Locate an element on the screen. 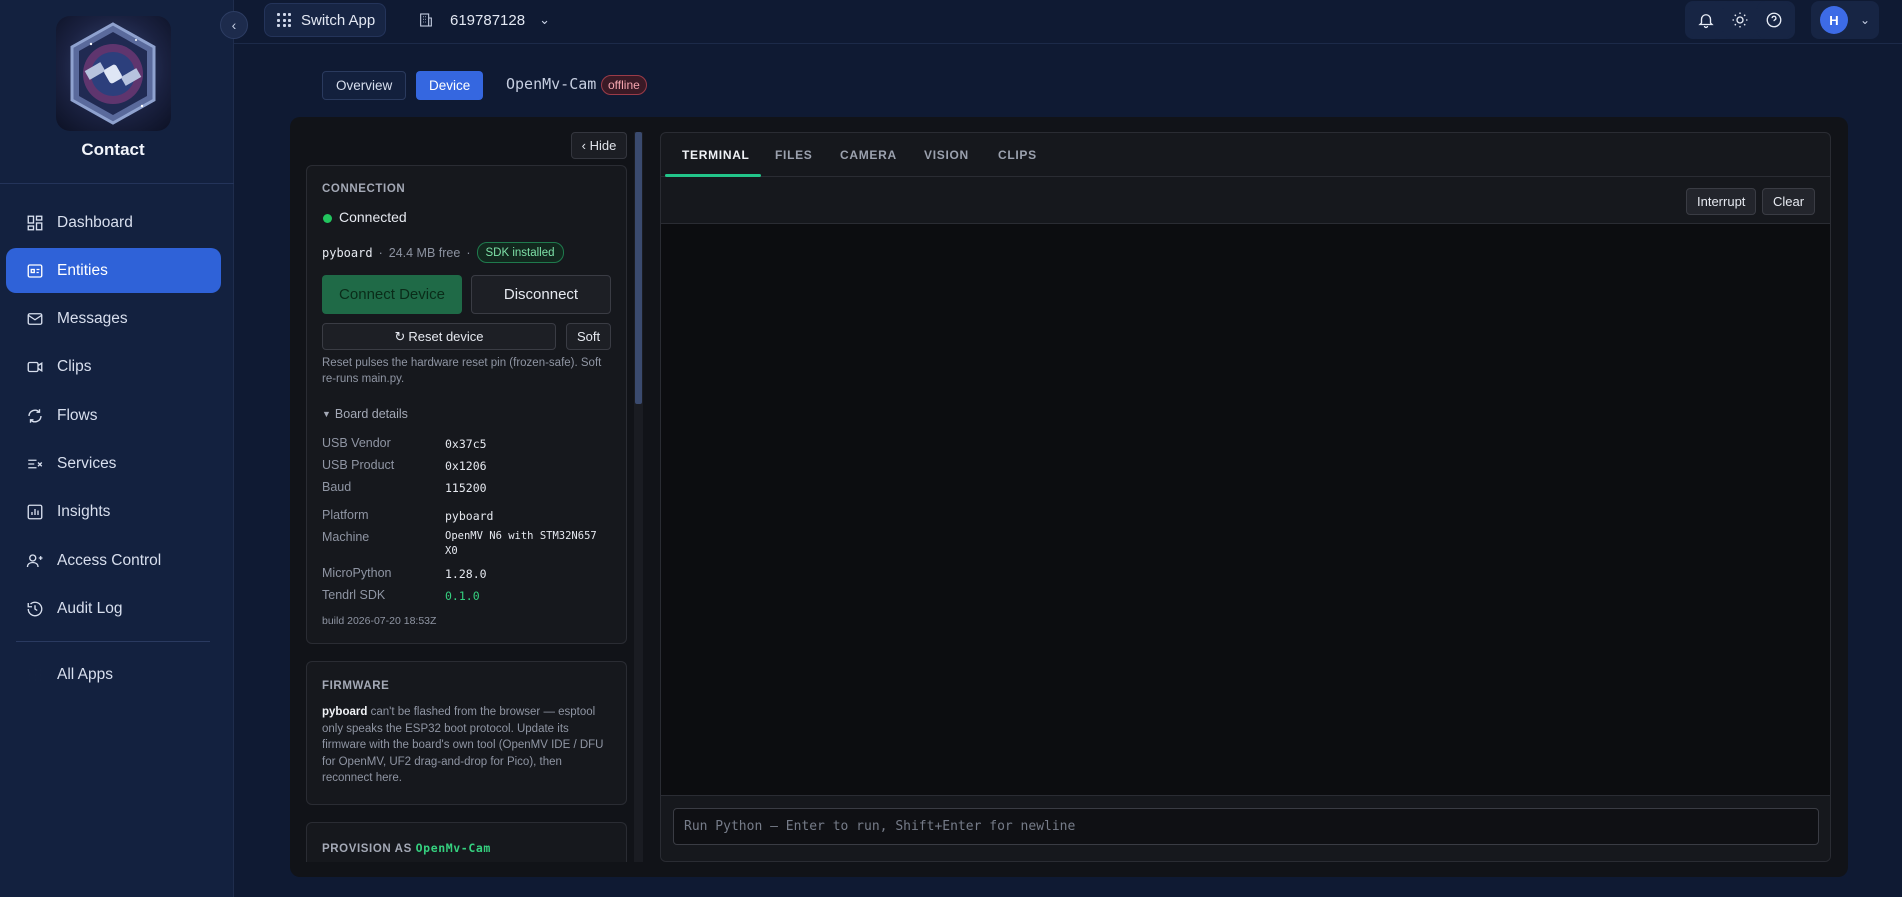  build-info: build 2026-07-20 18:53Z is located at coordinates (379, 621).